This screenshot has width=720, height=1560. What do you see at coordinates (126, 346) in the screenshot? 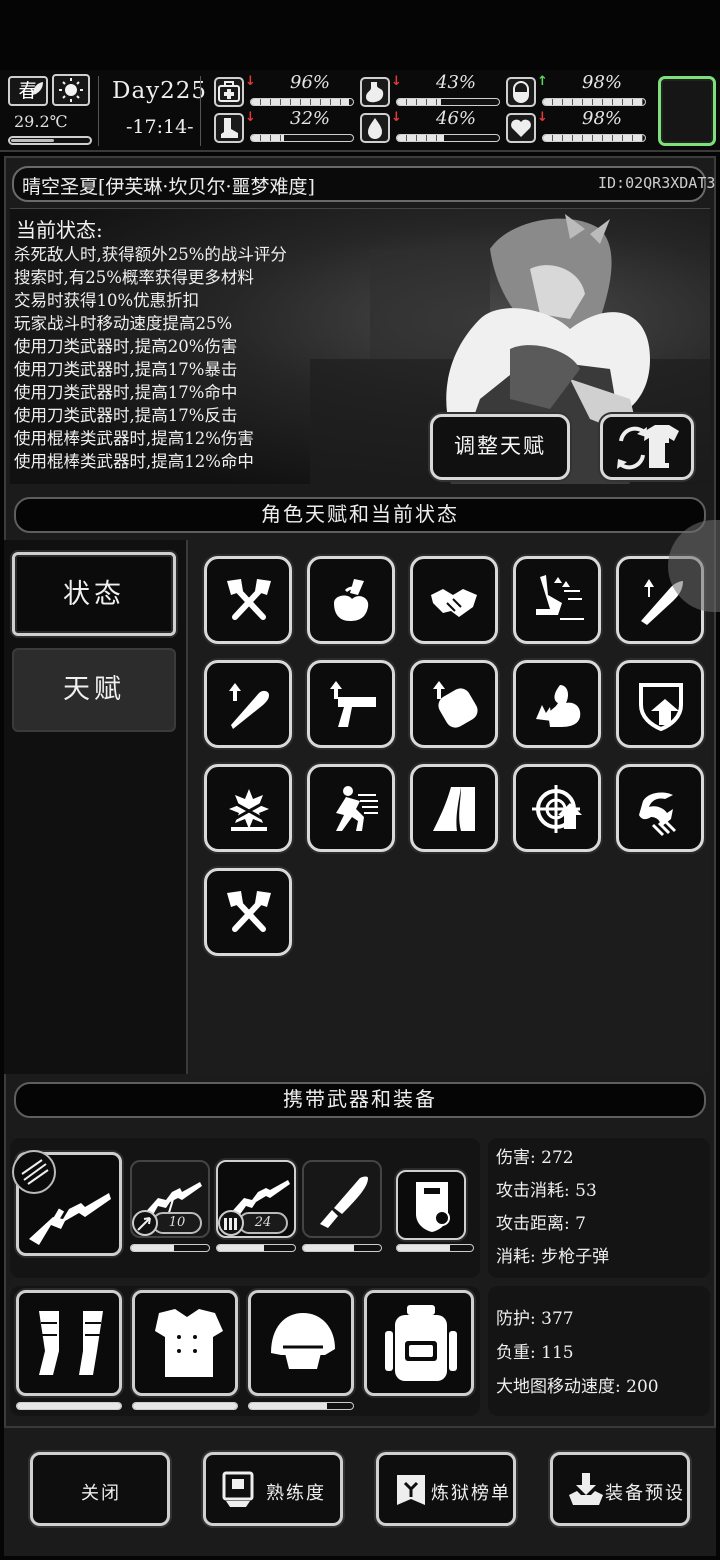
I see `state-line: 使用刀类武器时,提高20%伤害` at bounding box center [126, 346].